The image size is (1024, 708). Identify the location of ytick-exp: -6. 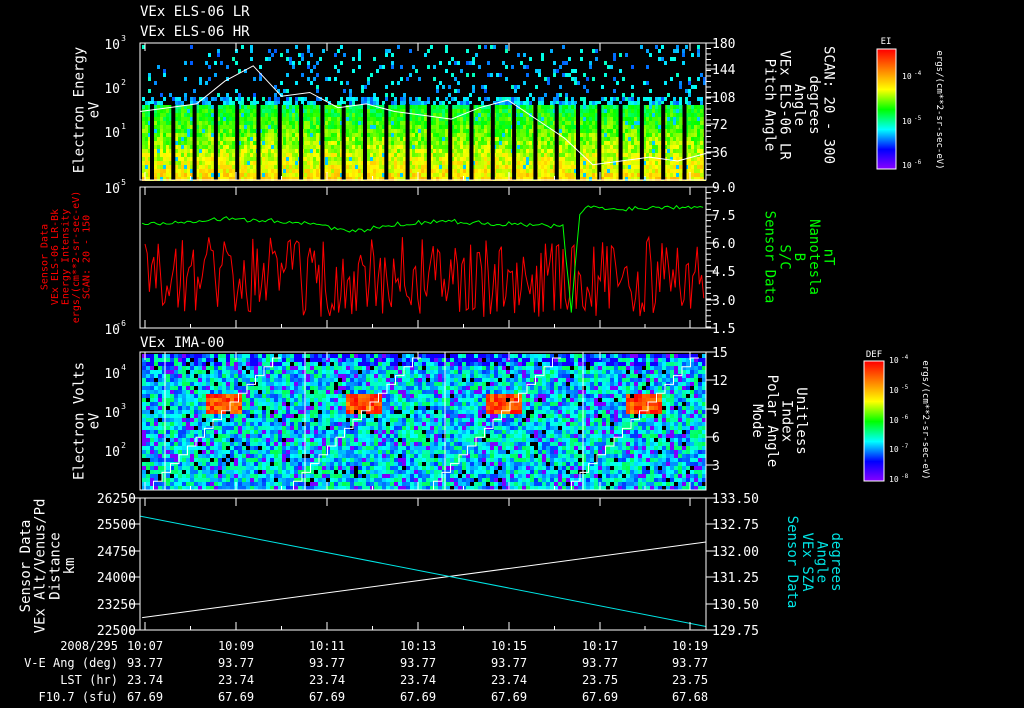
(121, 323).